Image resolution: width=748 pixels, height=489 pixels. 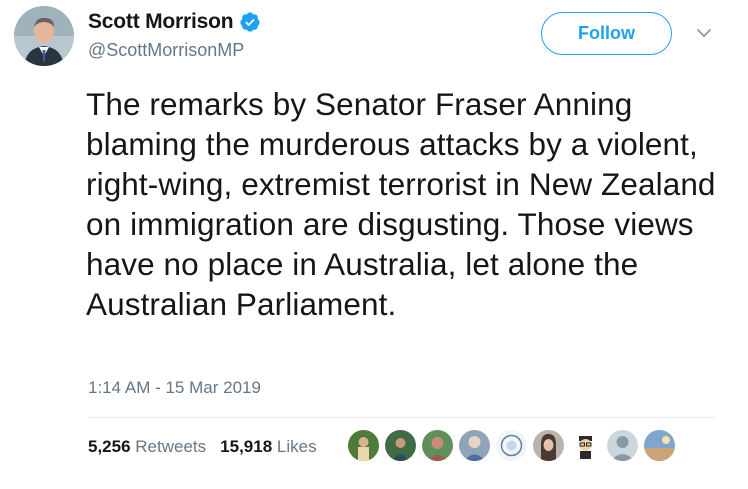 I want to click on likes-label: Likes, so click(x=296, y=446).